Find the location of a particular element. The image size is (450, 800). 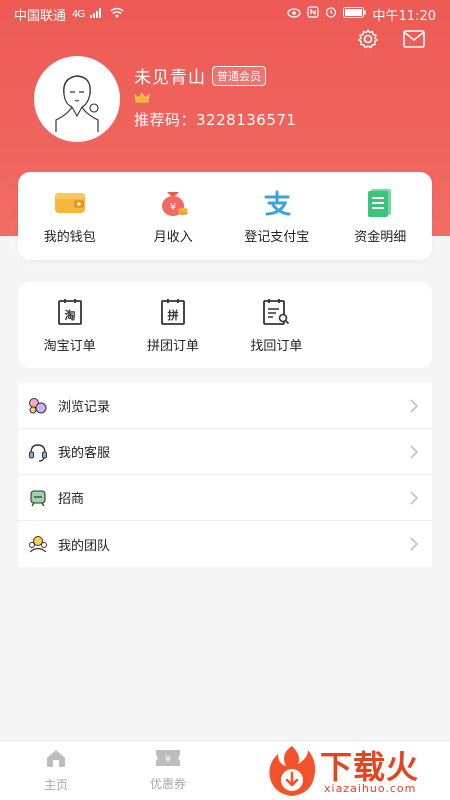

list-item-team: 我的团队 is located at coordinates (225, 544).